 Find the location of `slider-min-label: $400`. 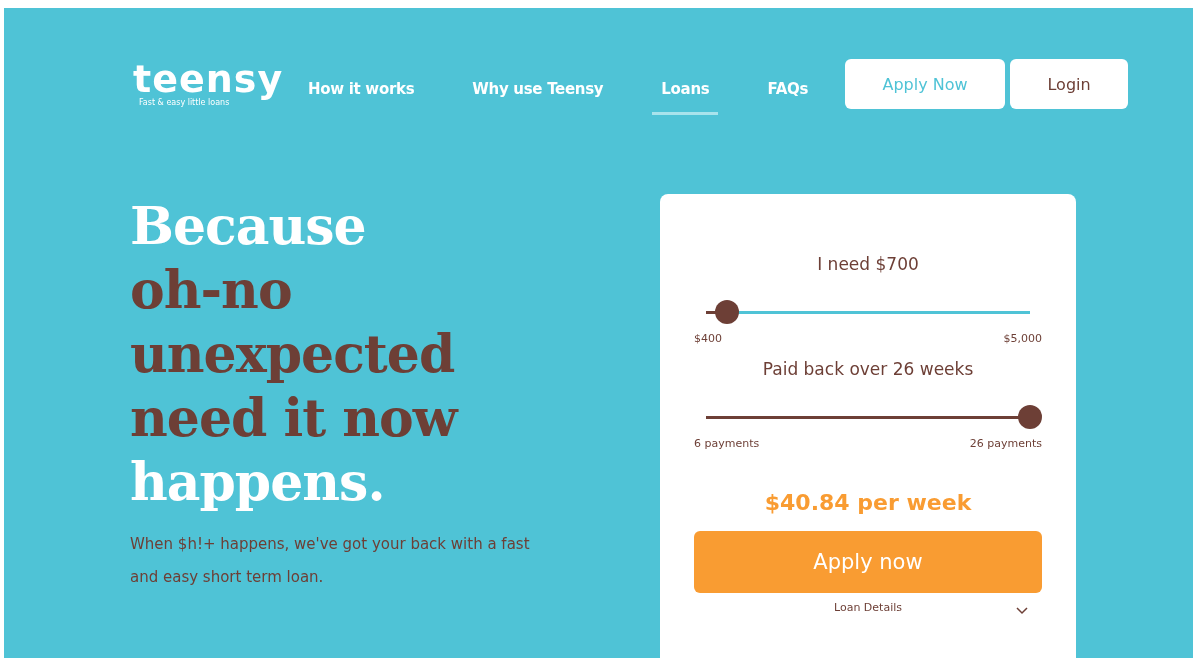

slider-min-label: $400 is located at coordinates (708, 338).